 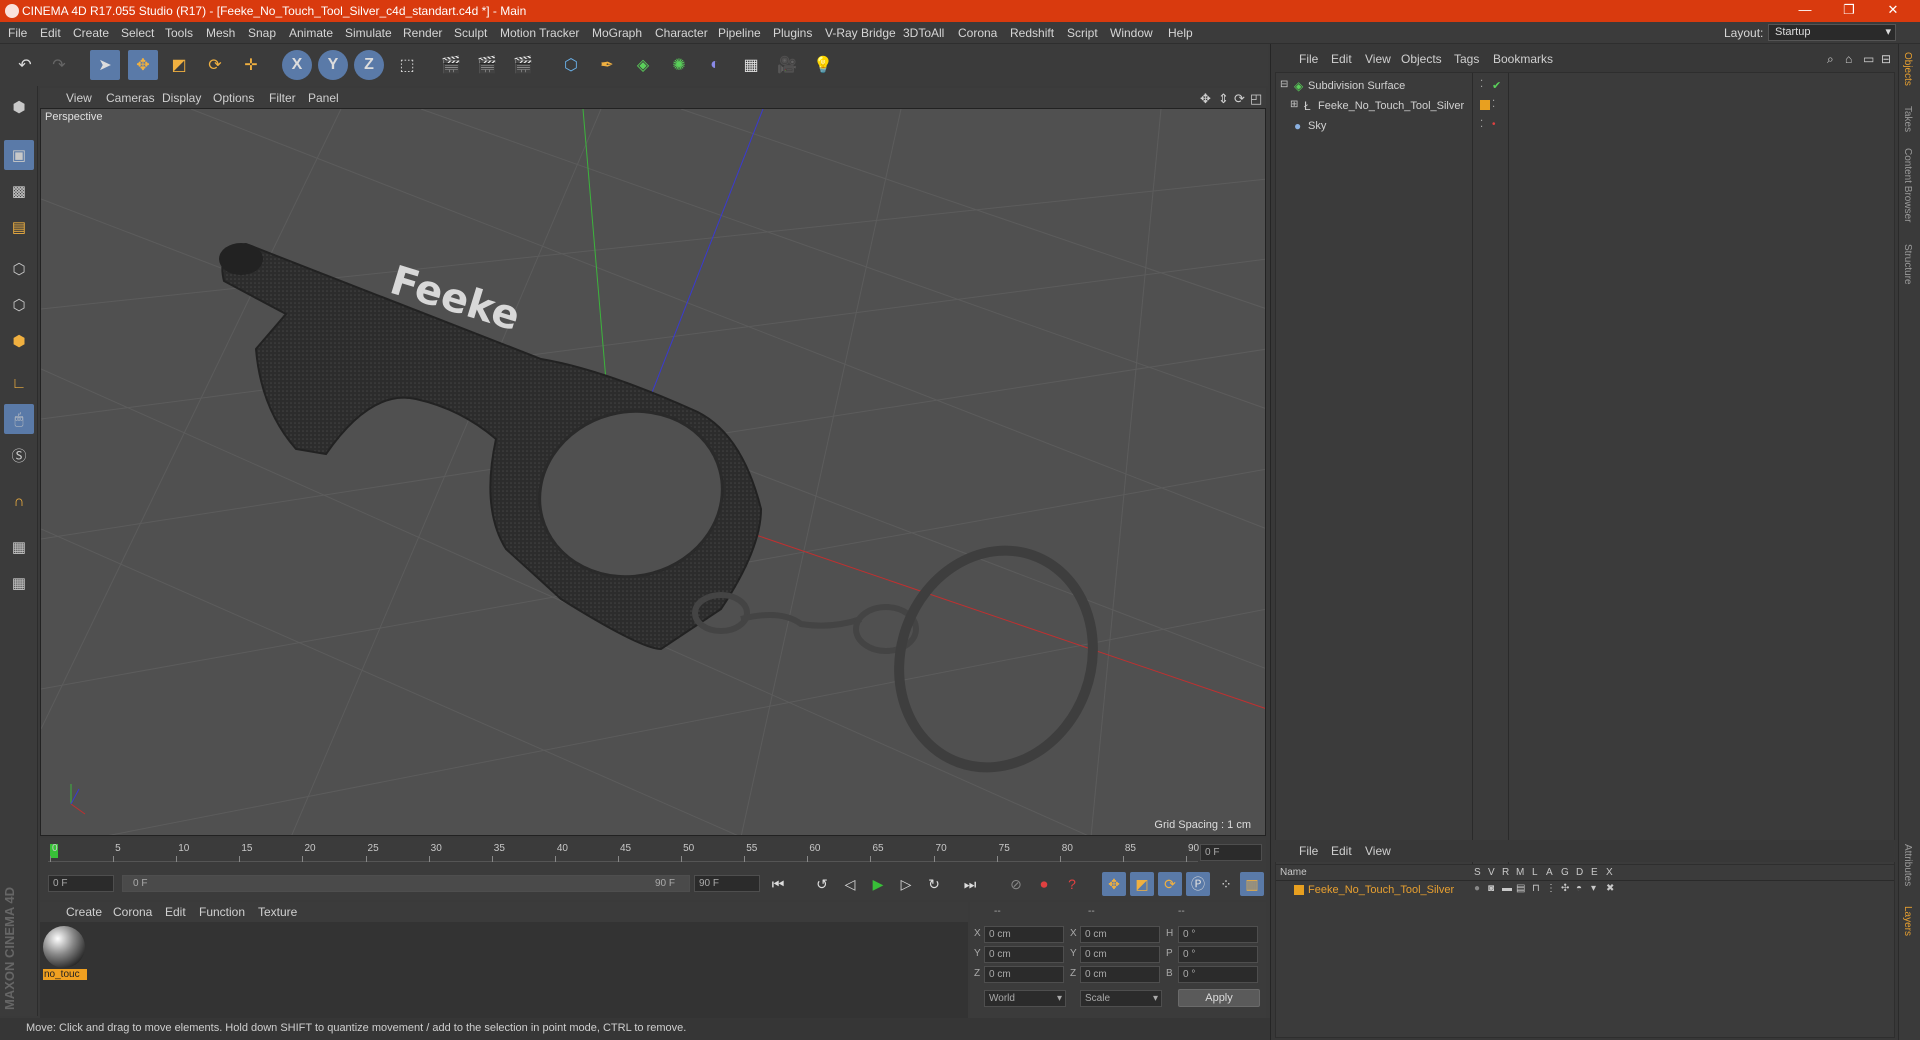 I want to click on move-tool-button: ✥, so click(x=143, y=65).